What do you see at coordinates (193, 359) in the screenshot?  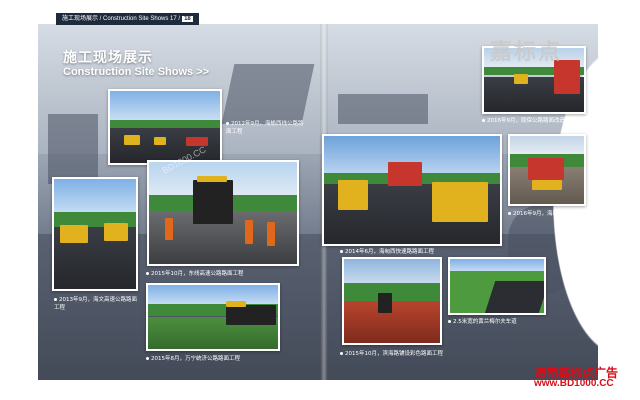 I see `caption-4: 2015年8月，万宁统济公路路面工程` at bounding box center [193, 359].